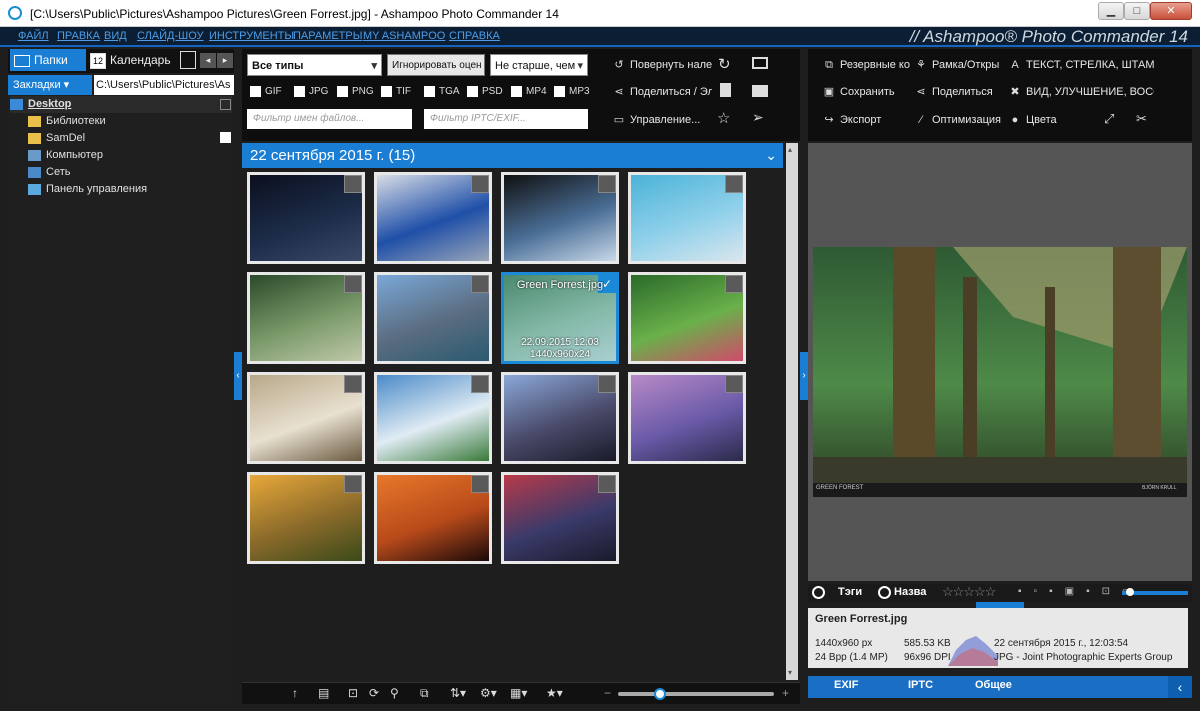 The image size is (1200, 711). Describe the element at coordinates (404, 36) in the screenshot. I see `menu-my-ashampoo: MY ASHAMPOO` at that location.